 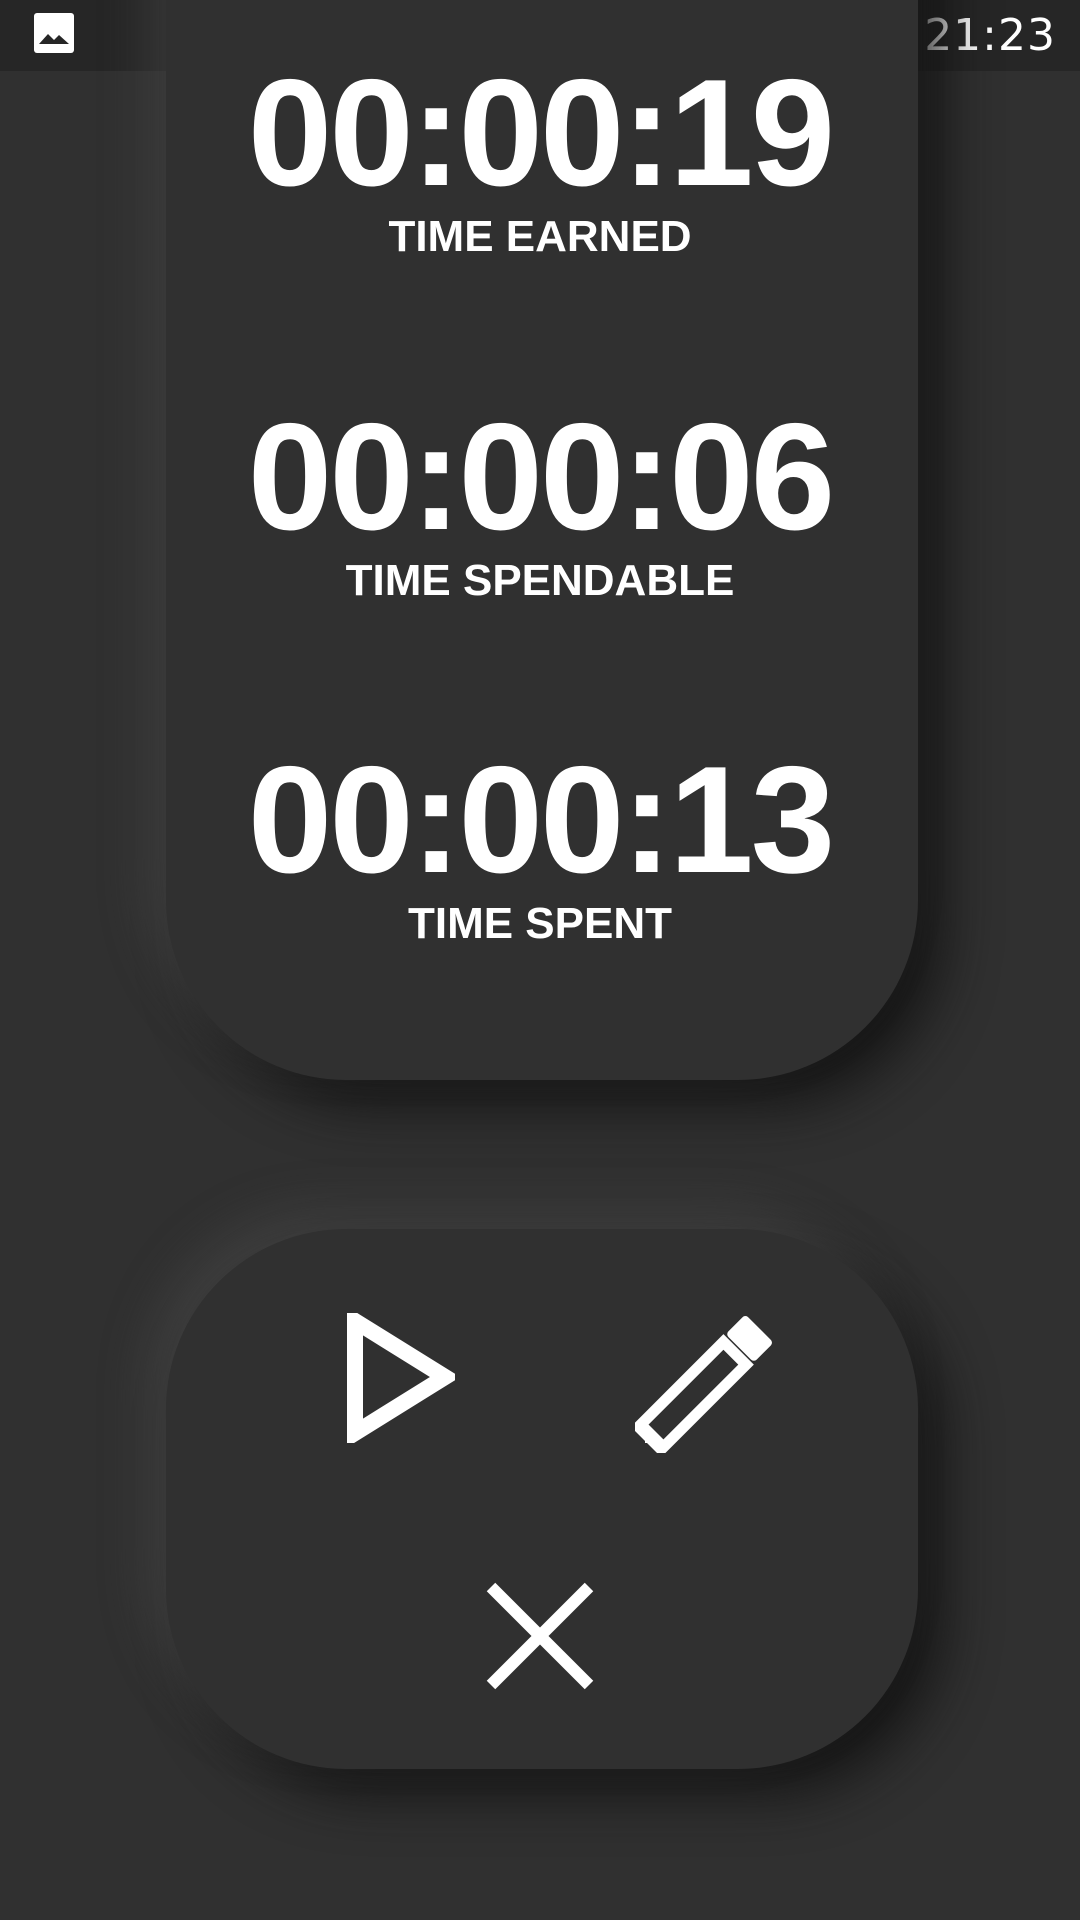 What do you see at coordinates (541, 133) in the screenshot?
I see `timer-earned-value: 00:00:19` at bounding box center [541, 133].